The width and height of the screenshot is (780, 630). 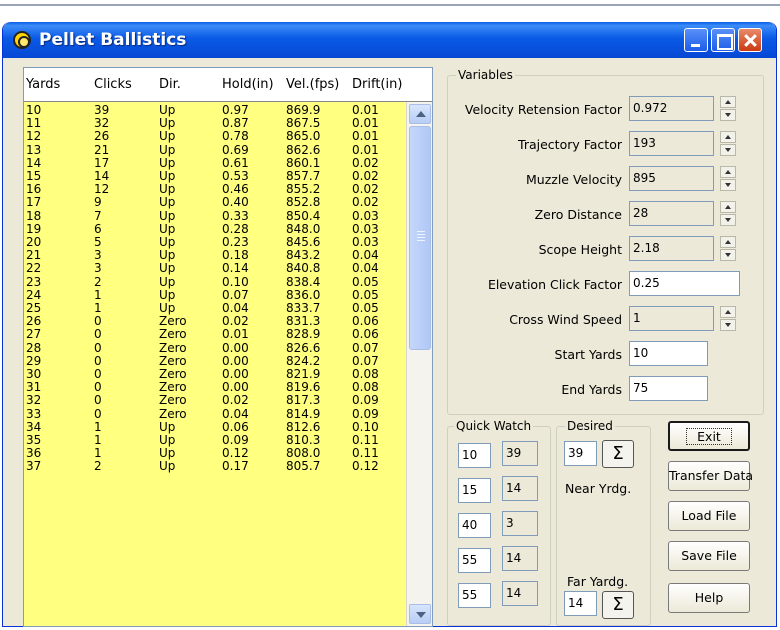 I want to click on load-file-button: Load File, so click(x=709, y=516).